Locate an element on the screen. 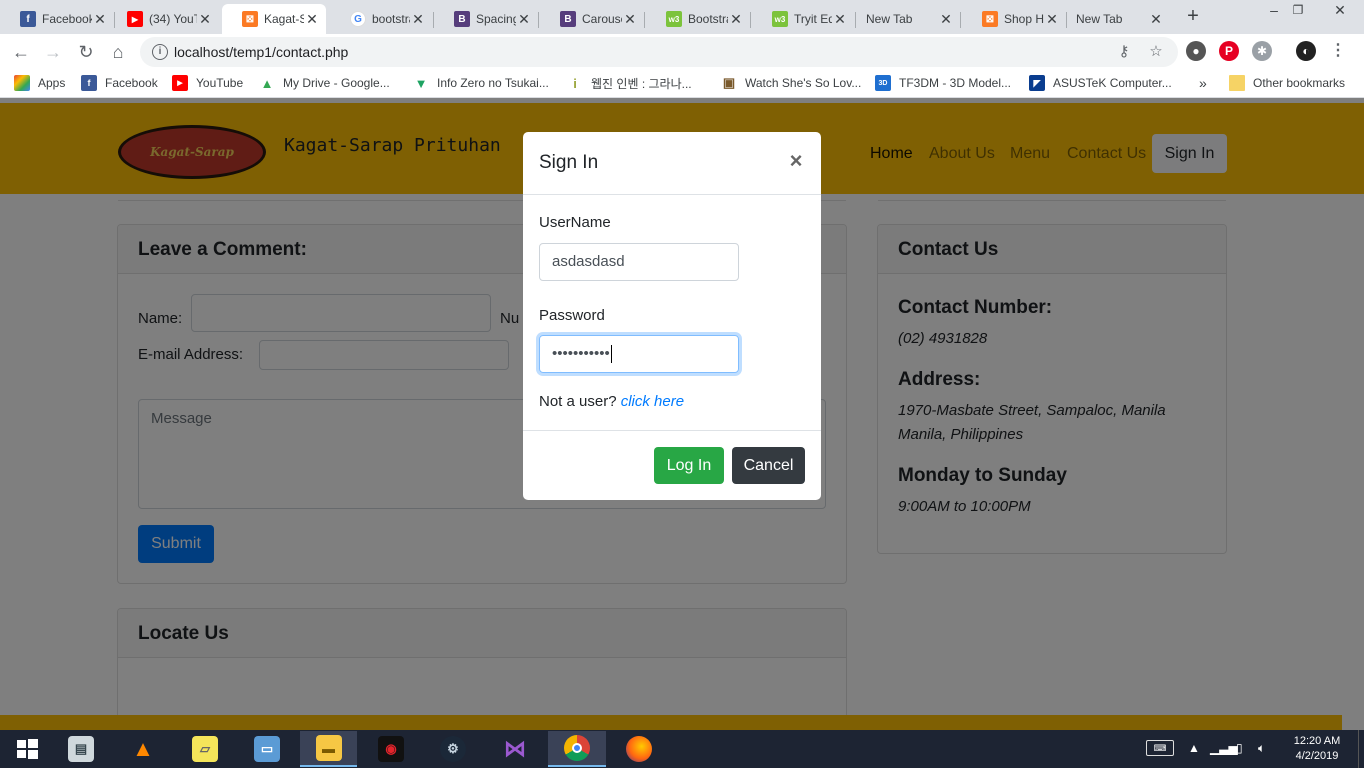 This screenshot has width=1364, height=768. taskbar-steam: ⚙ is located at coordinates (453, 749).